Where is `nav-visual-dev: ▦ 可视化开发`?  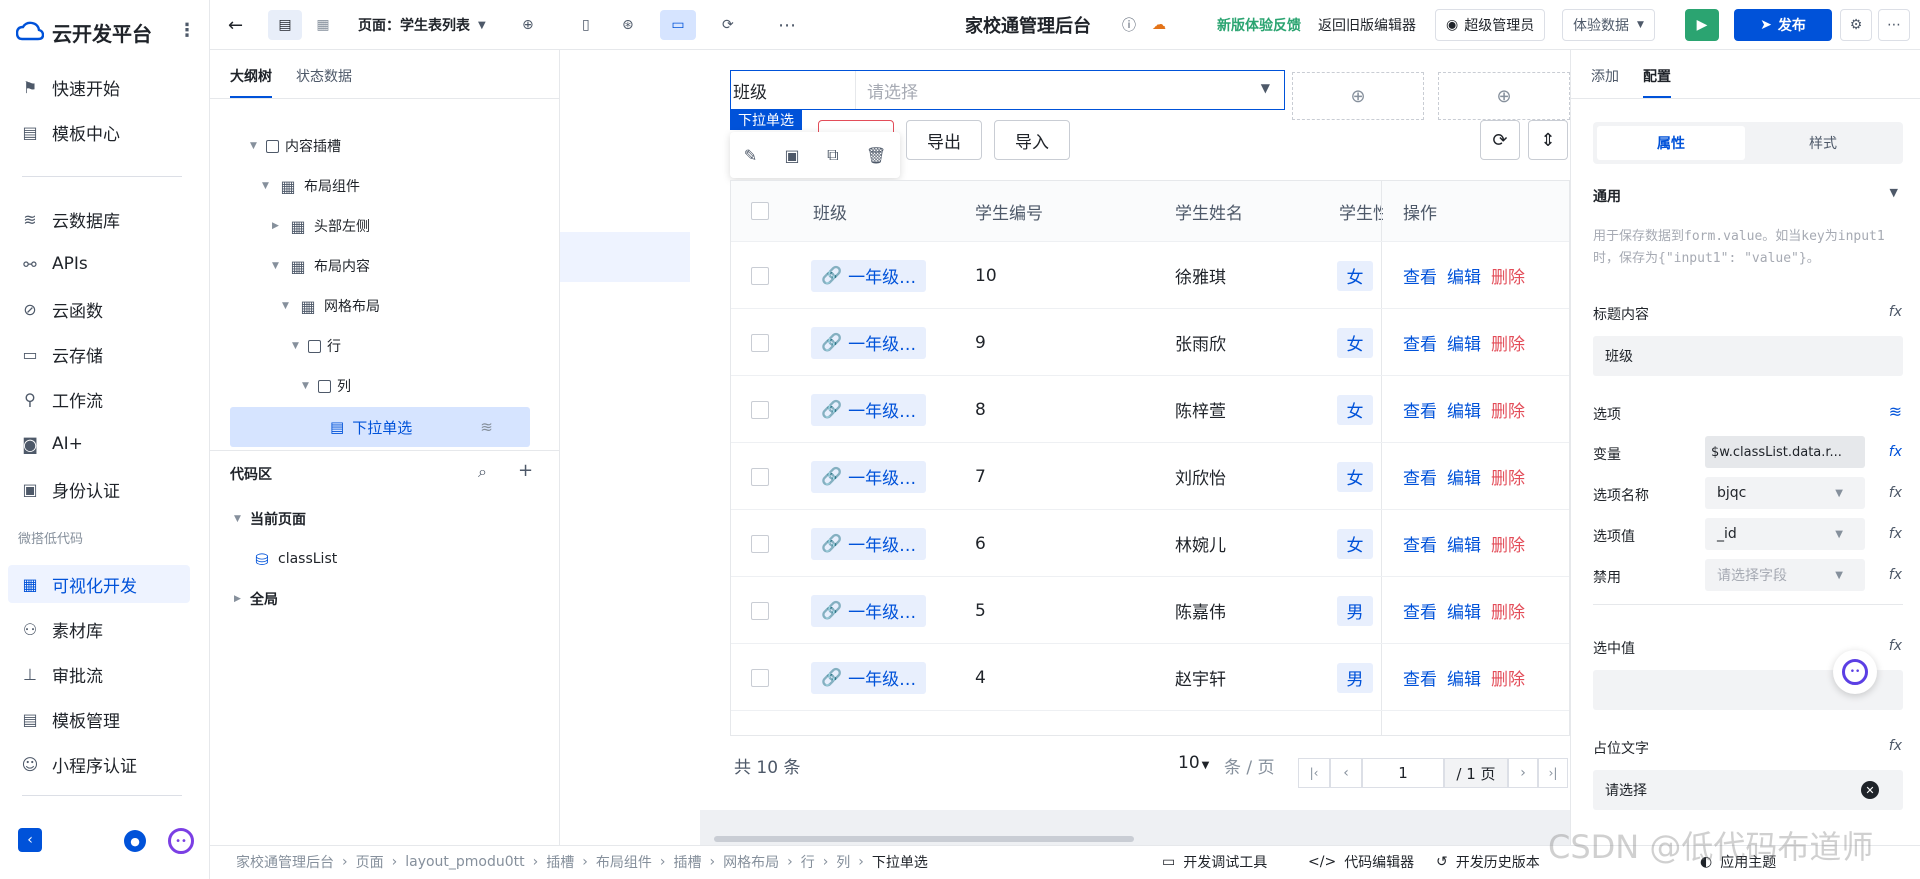 nav-visual-dev: ▦ 可视化开发 is located at coordinates (99, 584).